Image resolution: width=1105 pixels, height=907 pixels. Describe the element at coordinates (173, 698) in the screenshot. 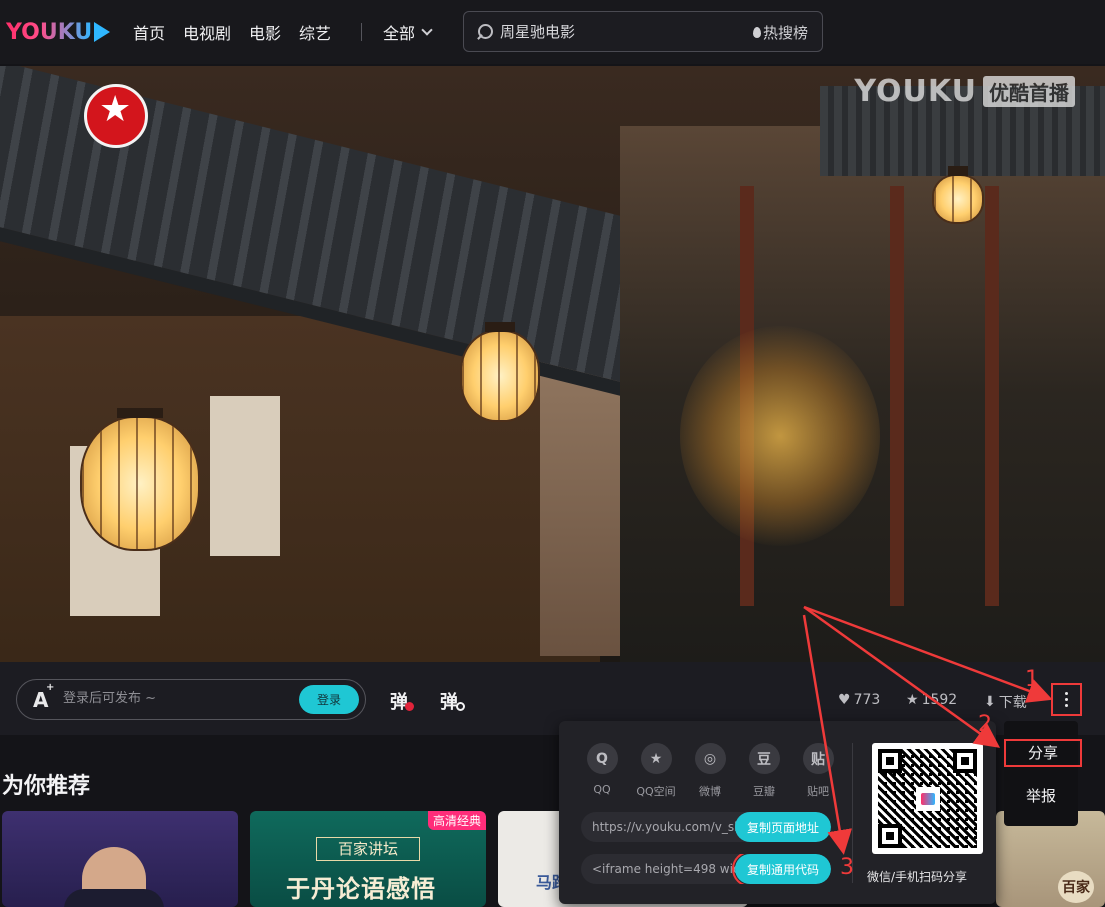

I see `danmu-input` at that location.